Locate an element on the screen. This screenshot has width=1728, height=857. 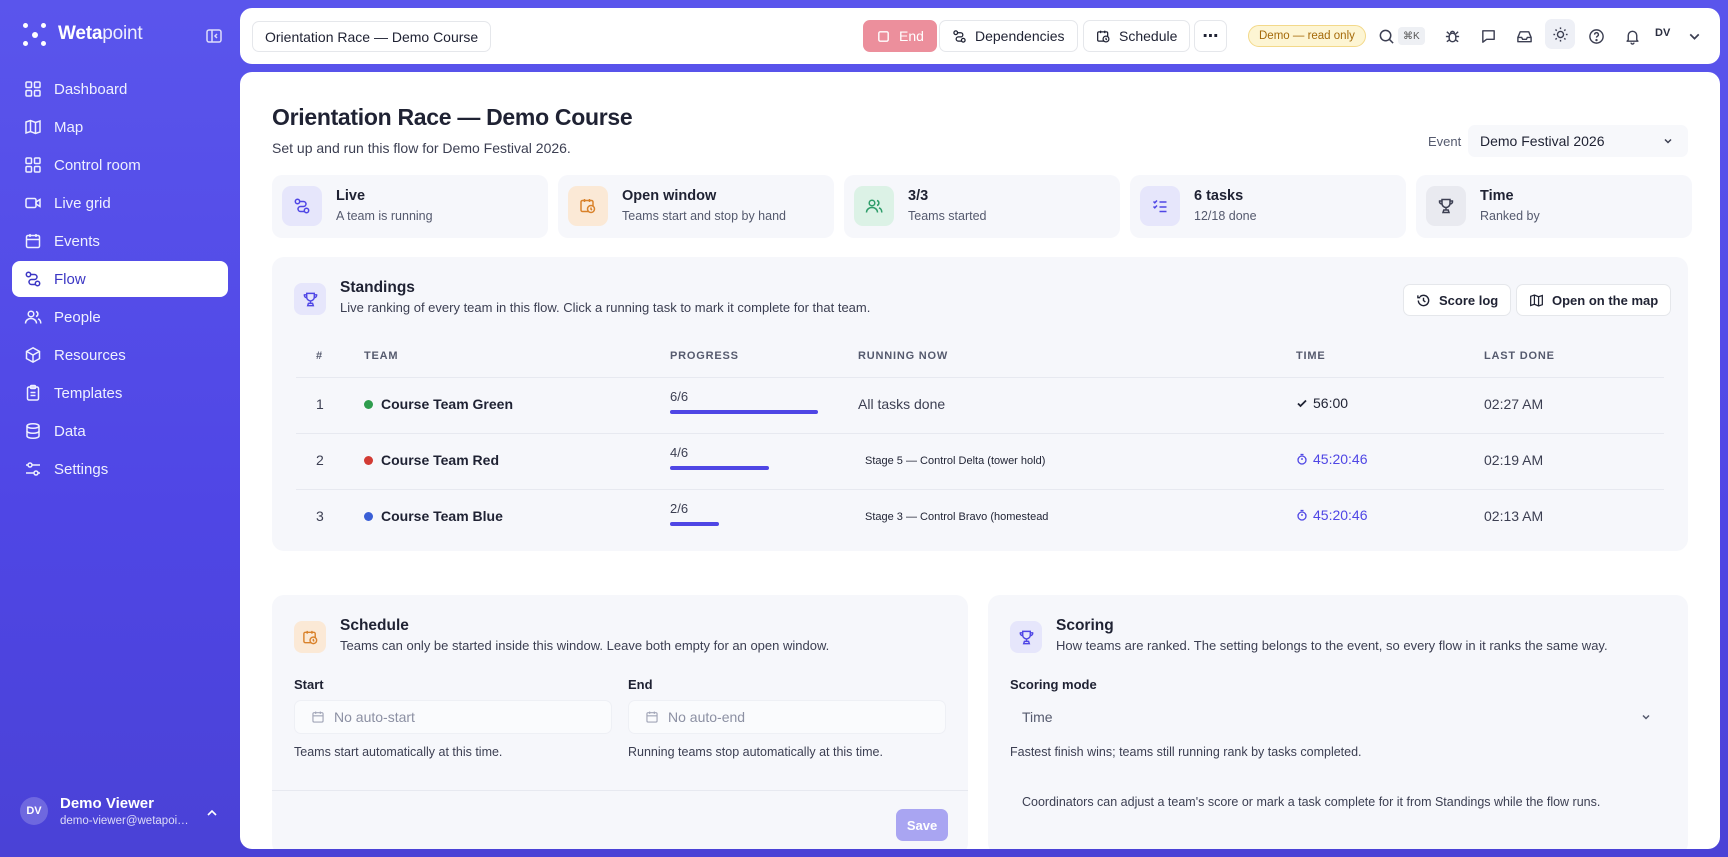
save-button: Save is located at coordinates (922, 825).